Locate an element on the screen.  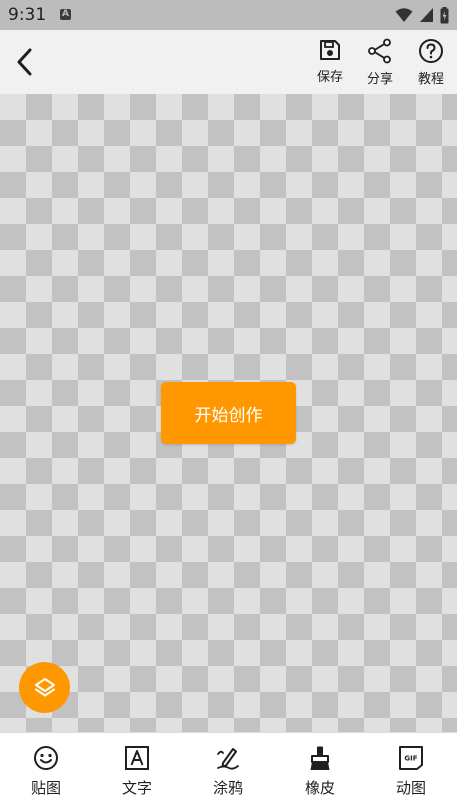
layers-icon is located at coordinates (44, 686).